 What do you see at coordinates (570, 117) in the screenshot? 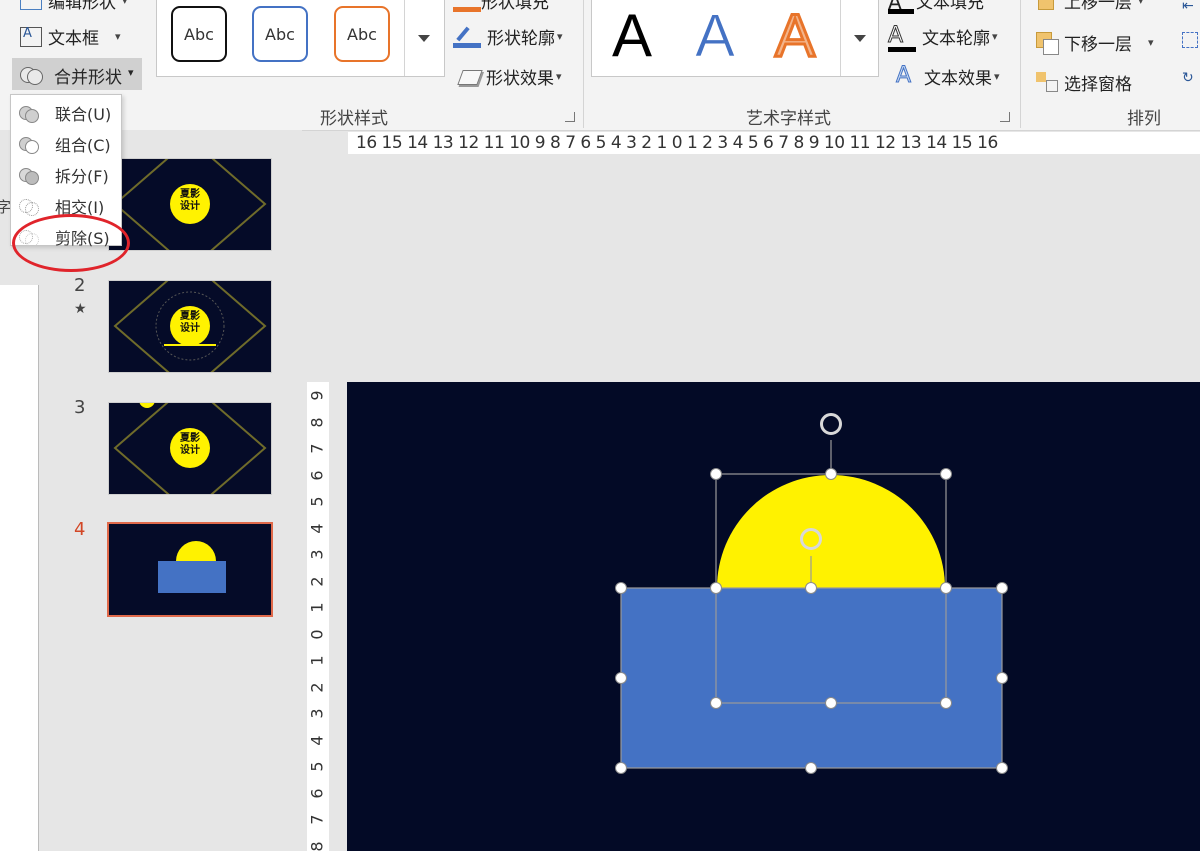
I see `shape-styles-launcher-icon` at bounding box center [570, 117].